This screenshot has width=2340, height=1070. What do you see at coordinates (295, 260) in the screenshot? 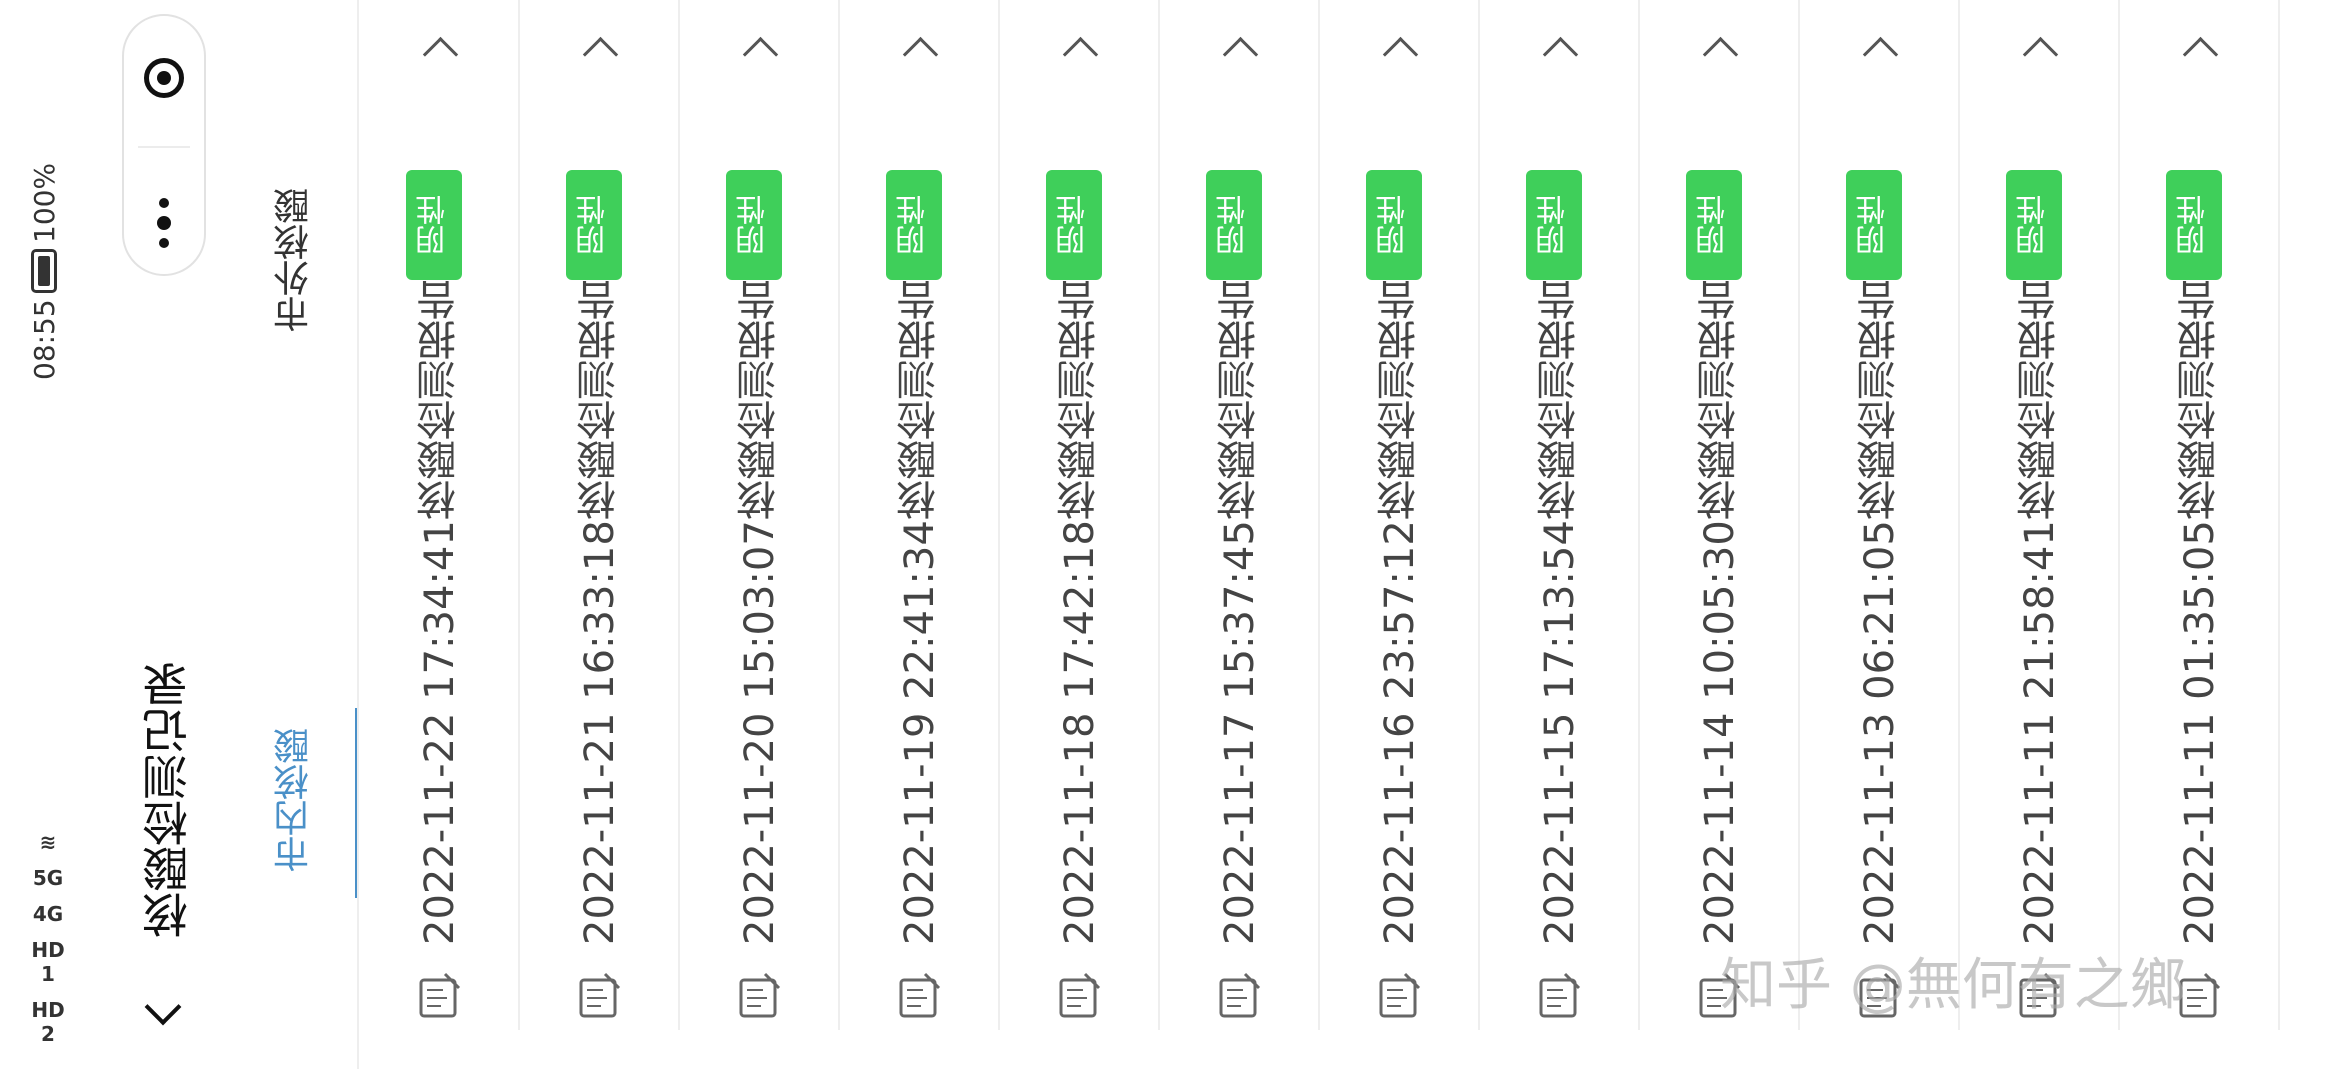
I see `tab-out-of-city: 市外核酸` at bounding box center [295, 260].